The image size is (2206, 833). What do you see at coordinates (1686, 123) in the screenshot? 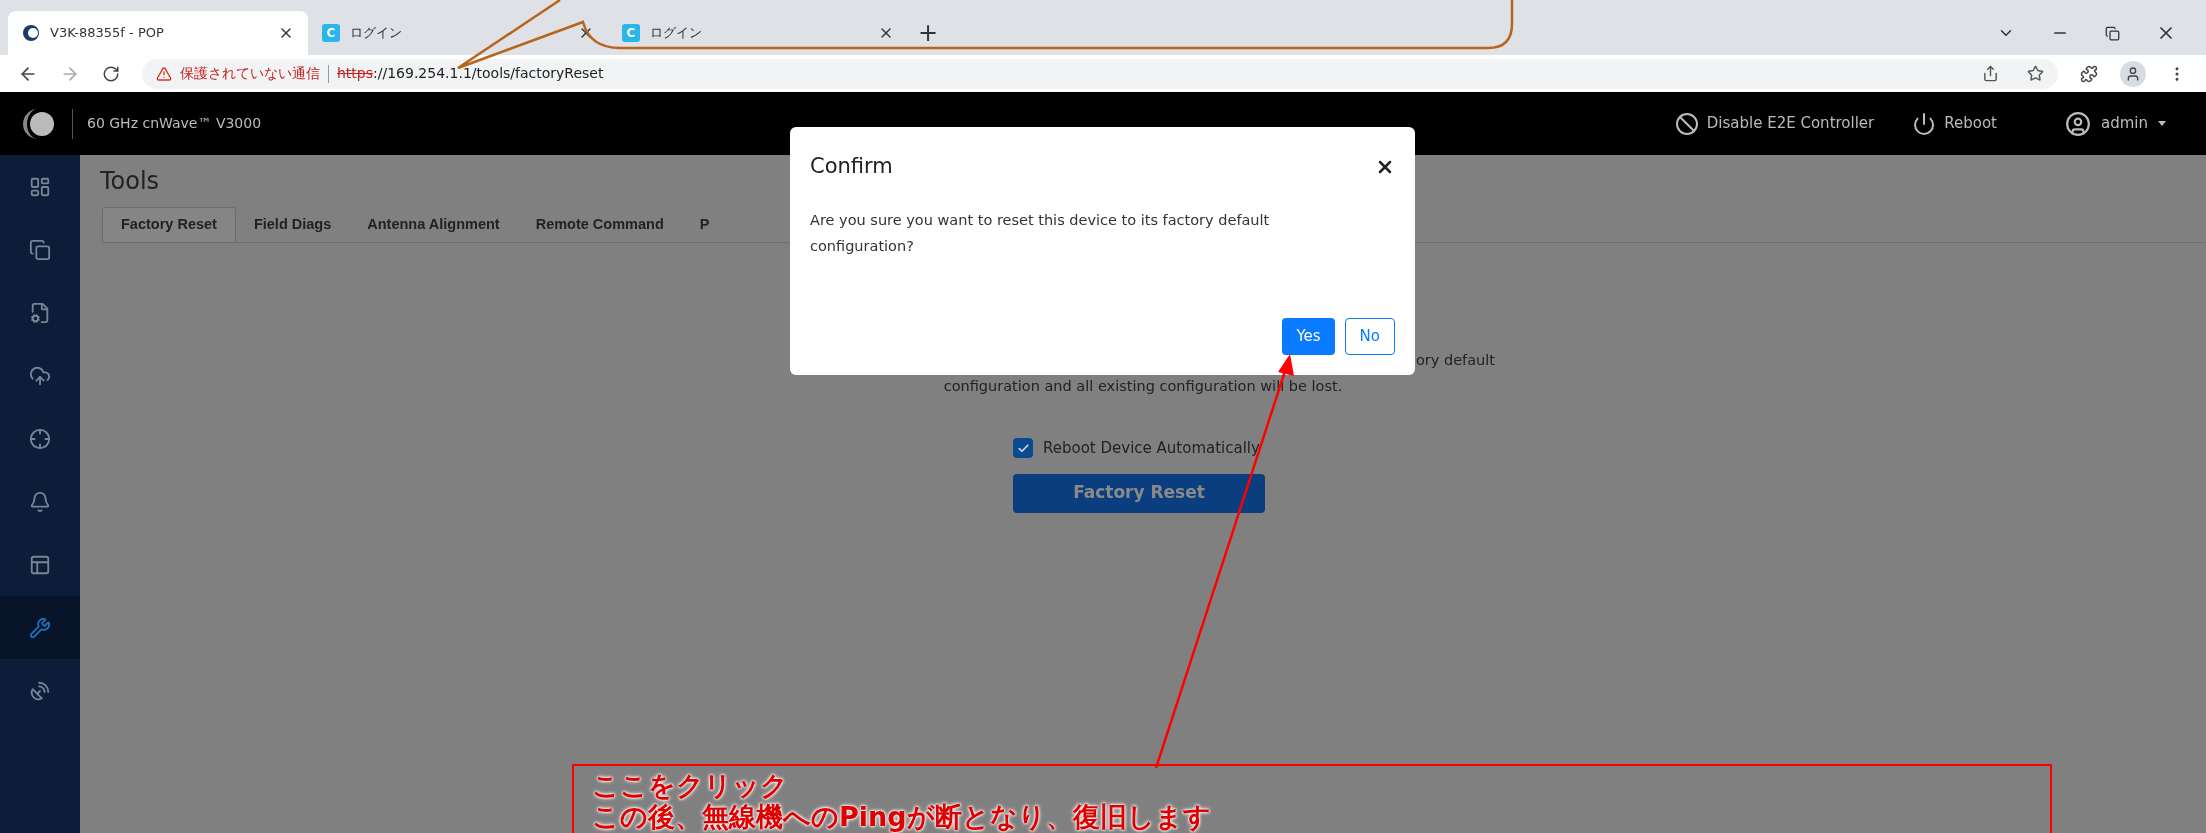
I see `ban-icon` at bounding box center [1686, 123].